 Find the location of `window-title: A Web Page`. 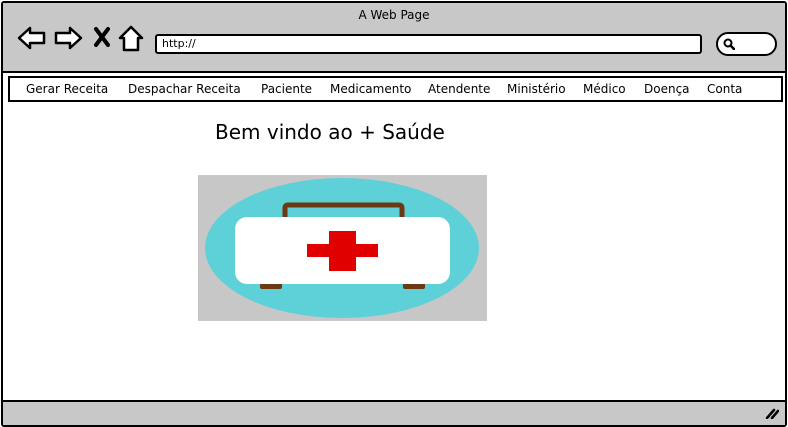

window-title: A Web Page is located at coordinates (394, 15).